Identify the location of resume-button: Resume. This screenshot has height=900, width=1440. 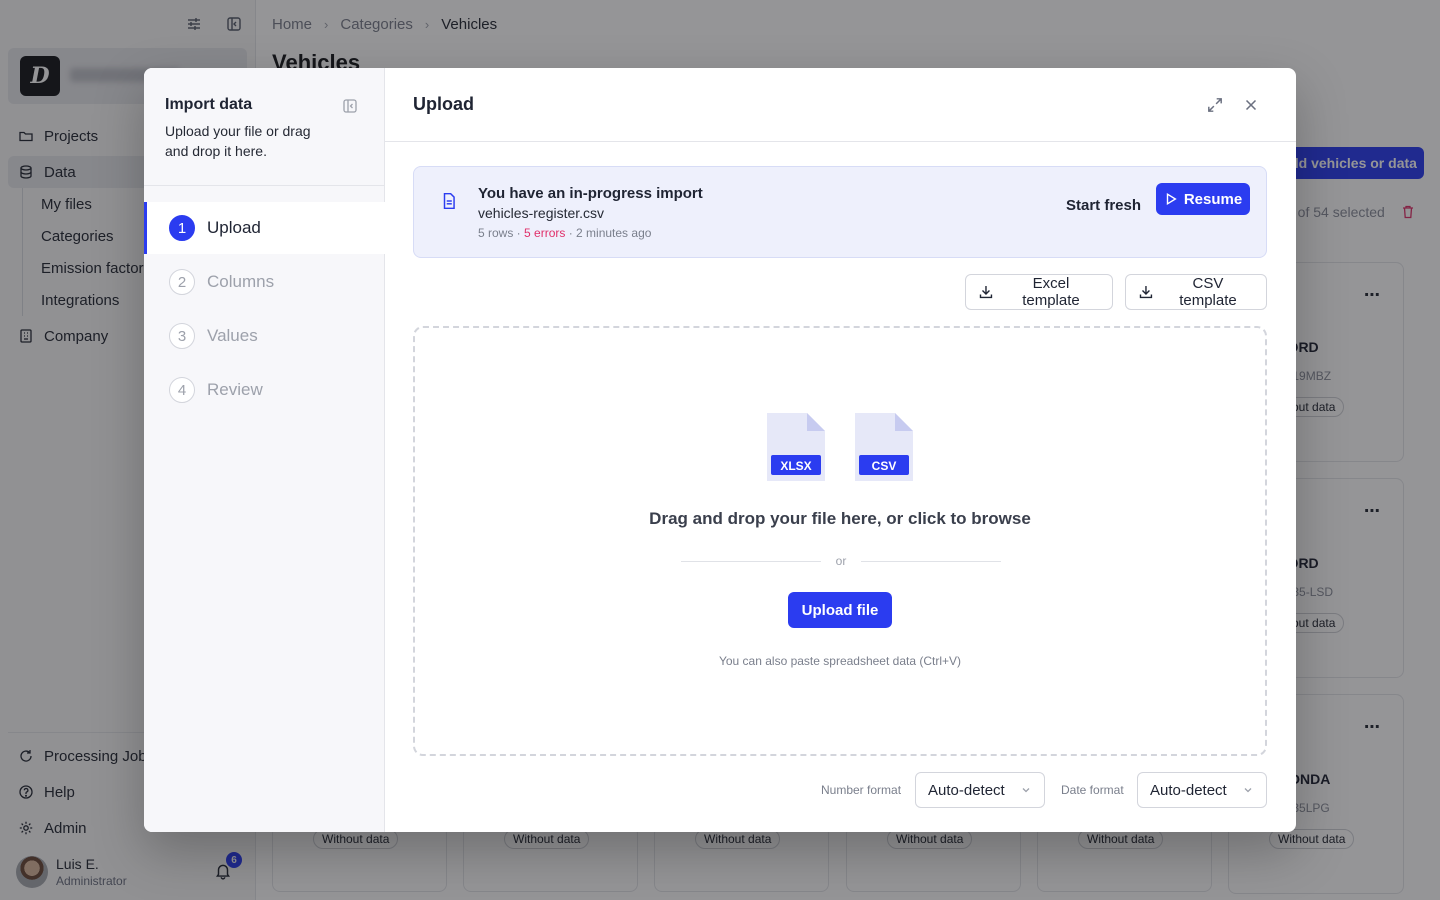
(1203, 199).